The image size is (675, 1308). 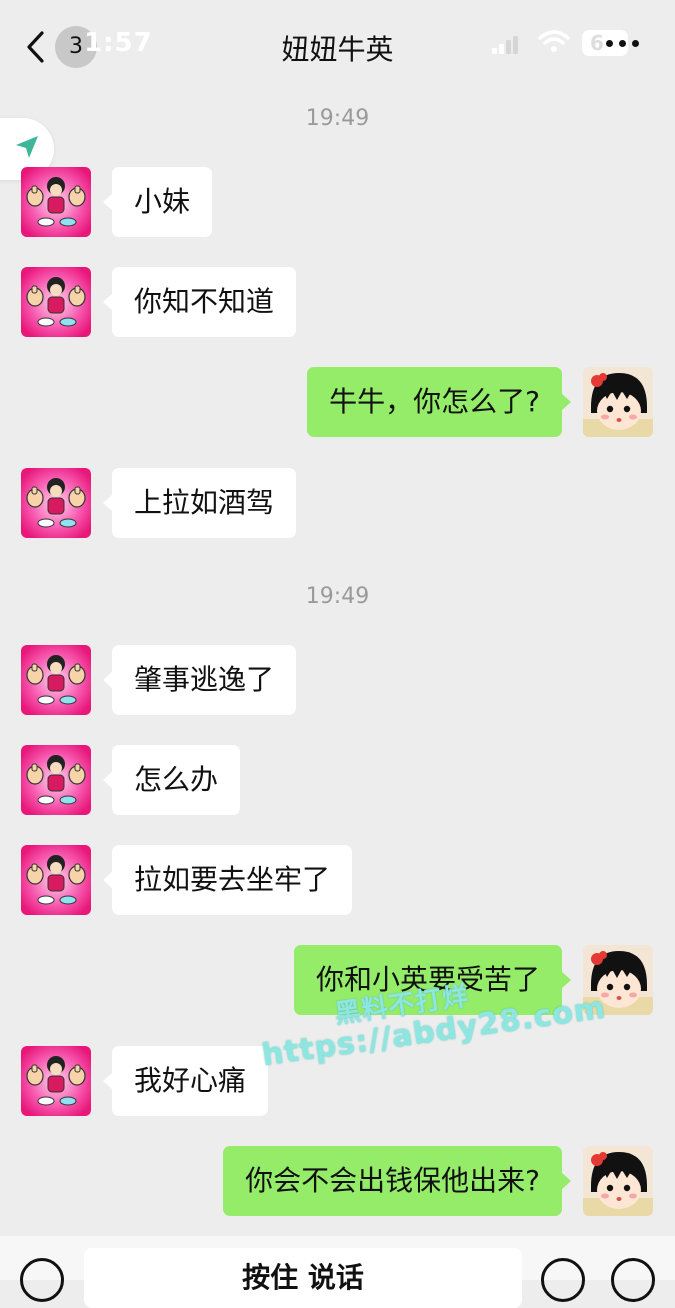 I want to click on incoming-message: 拉如要去坐牢了, so click(x=227, y=880).